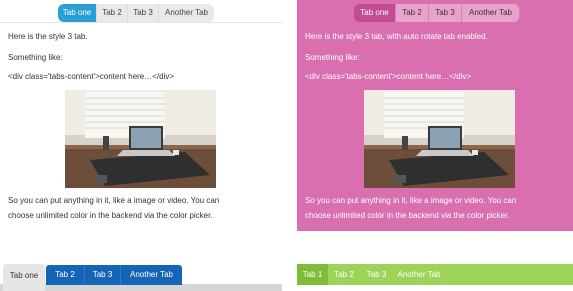 This screenshot has height=291, width=573. What do you see at coordinates (312, 274) in the screenshot?
I see `tab-1: Tab 1` at bounding box center [312, 274].